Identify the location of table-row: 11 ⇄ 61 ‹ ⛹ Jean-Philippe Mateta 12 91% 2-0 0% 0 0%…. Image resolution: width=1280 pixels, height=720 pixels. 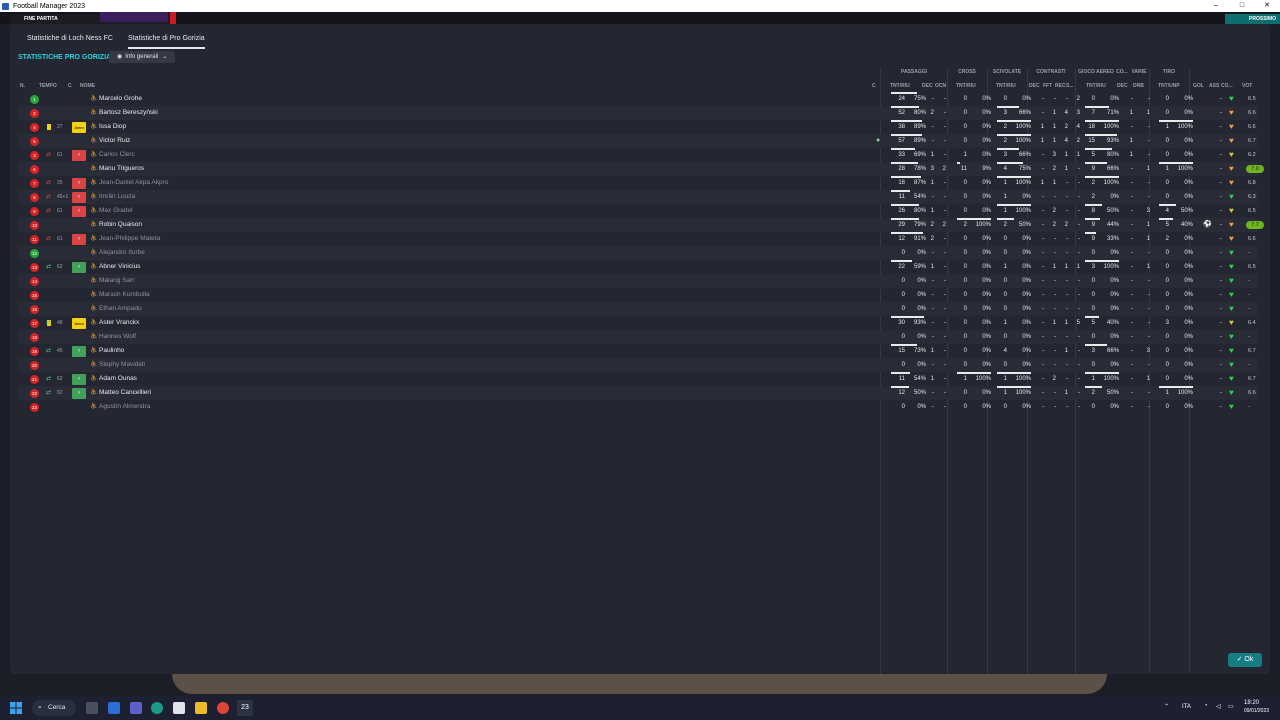
(638, 239).